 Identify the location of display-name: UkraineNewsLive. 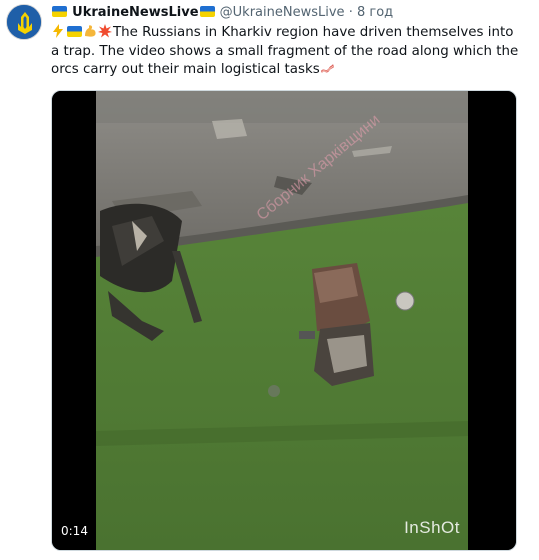
(135, 12).